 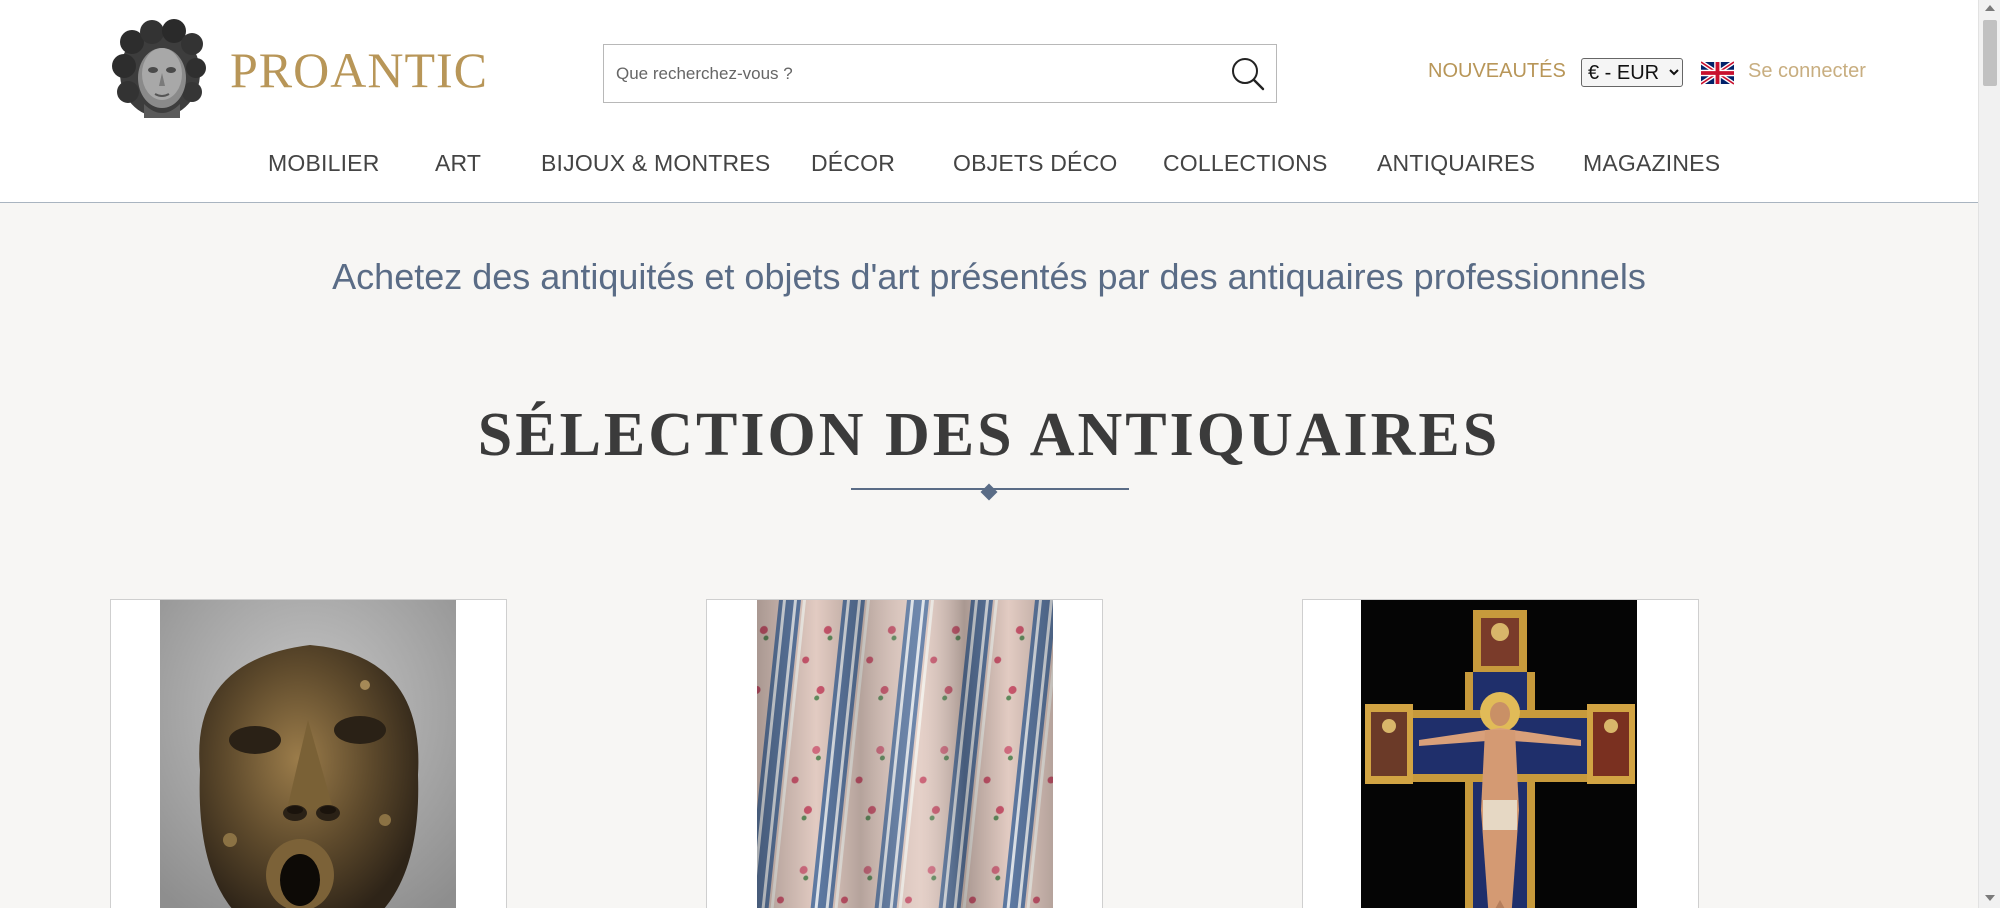 I want to click on login-link: Se connecter, so click(x=1807, y=71).